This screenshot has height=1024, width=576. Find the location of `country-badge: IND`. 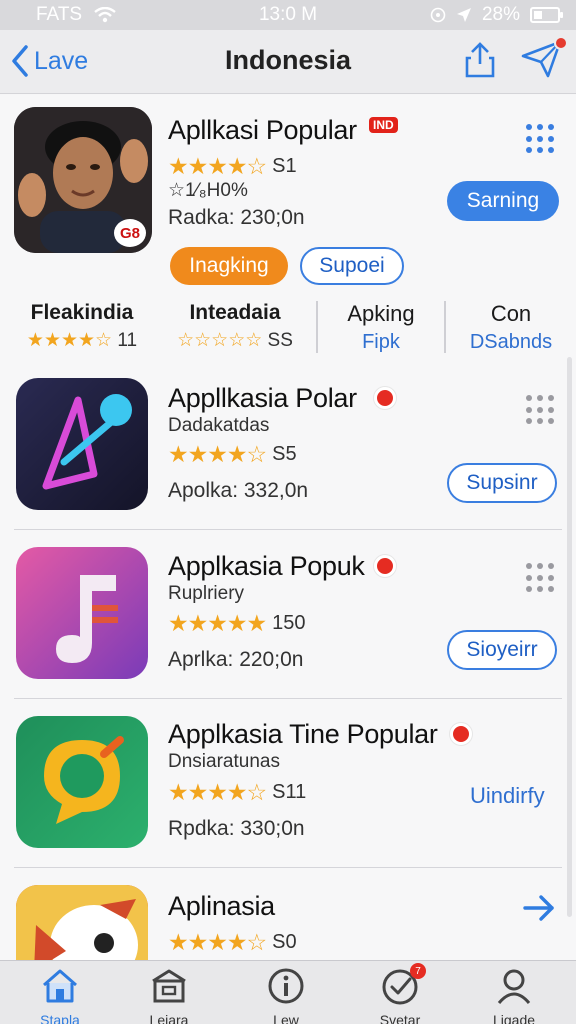

country-badge: IND is located at coordinates (383, 125).